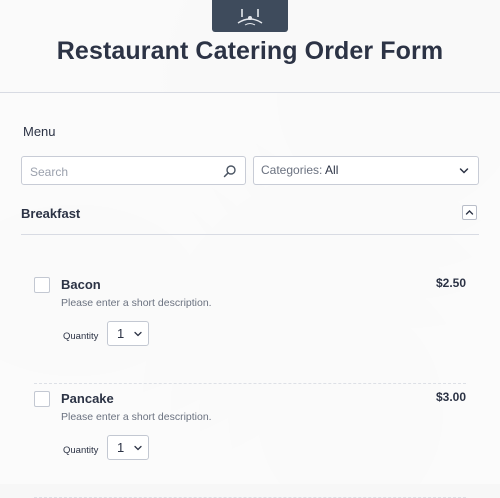  Describe the element at coordinates (450, 397) in the screenshot. I see `item-price: $3.00` at that location.